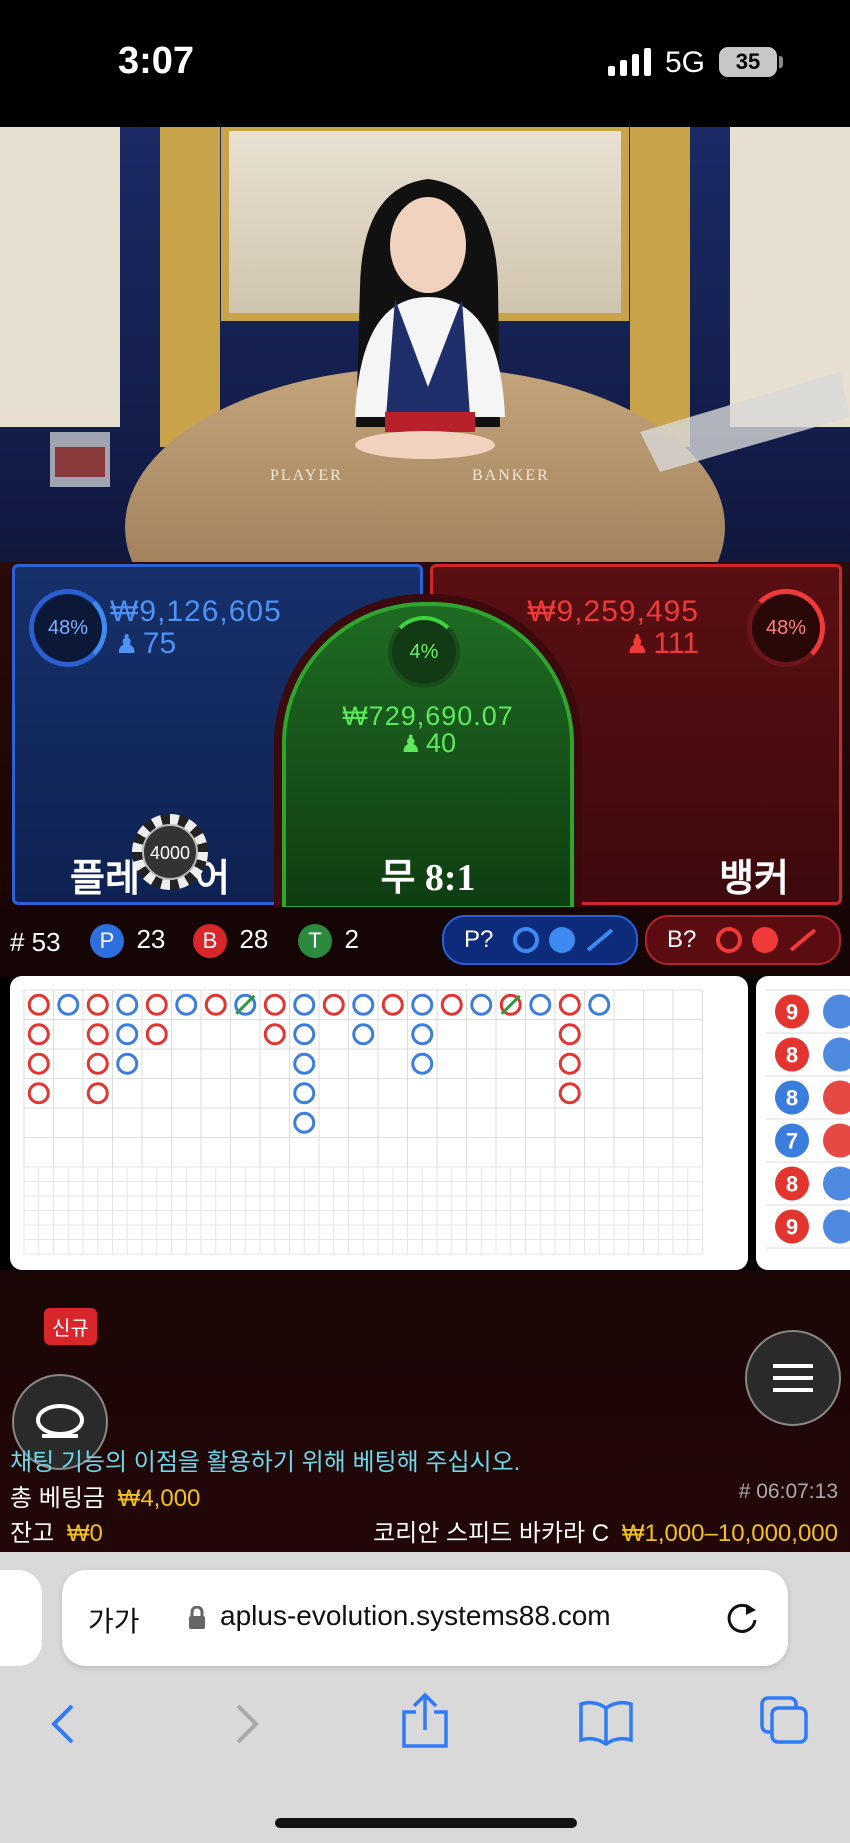 The height and width of the screenshot is (1843, 850). What do you see at coordinates (159, 1498) in the screenshot?
I see `total-bet-value: ₩4,000` at bounding box center [159, 1498].